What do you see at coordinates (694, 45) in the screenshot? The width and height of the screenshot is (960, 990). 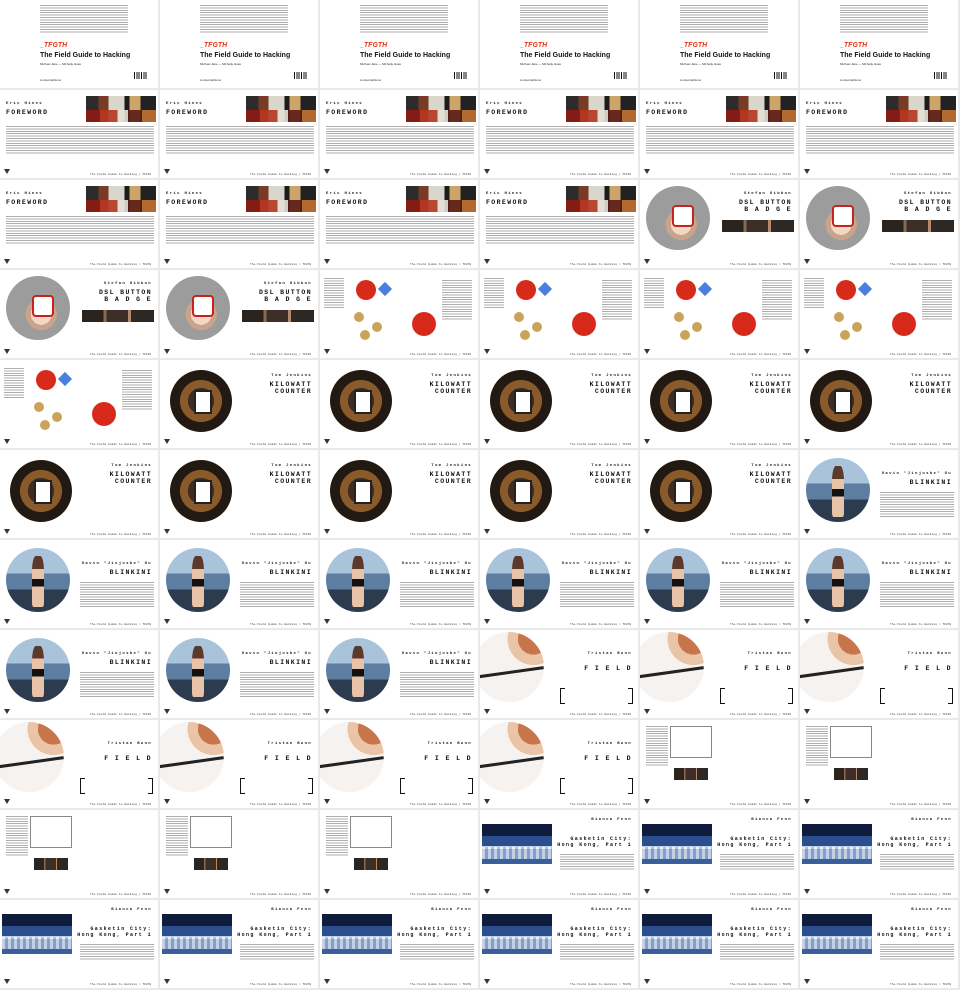 I see `cover-tag: _TFGTH` at bounding box center [694, 45].